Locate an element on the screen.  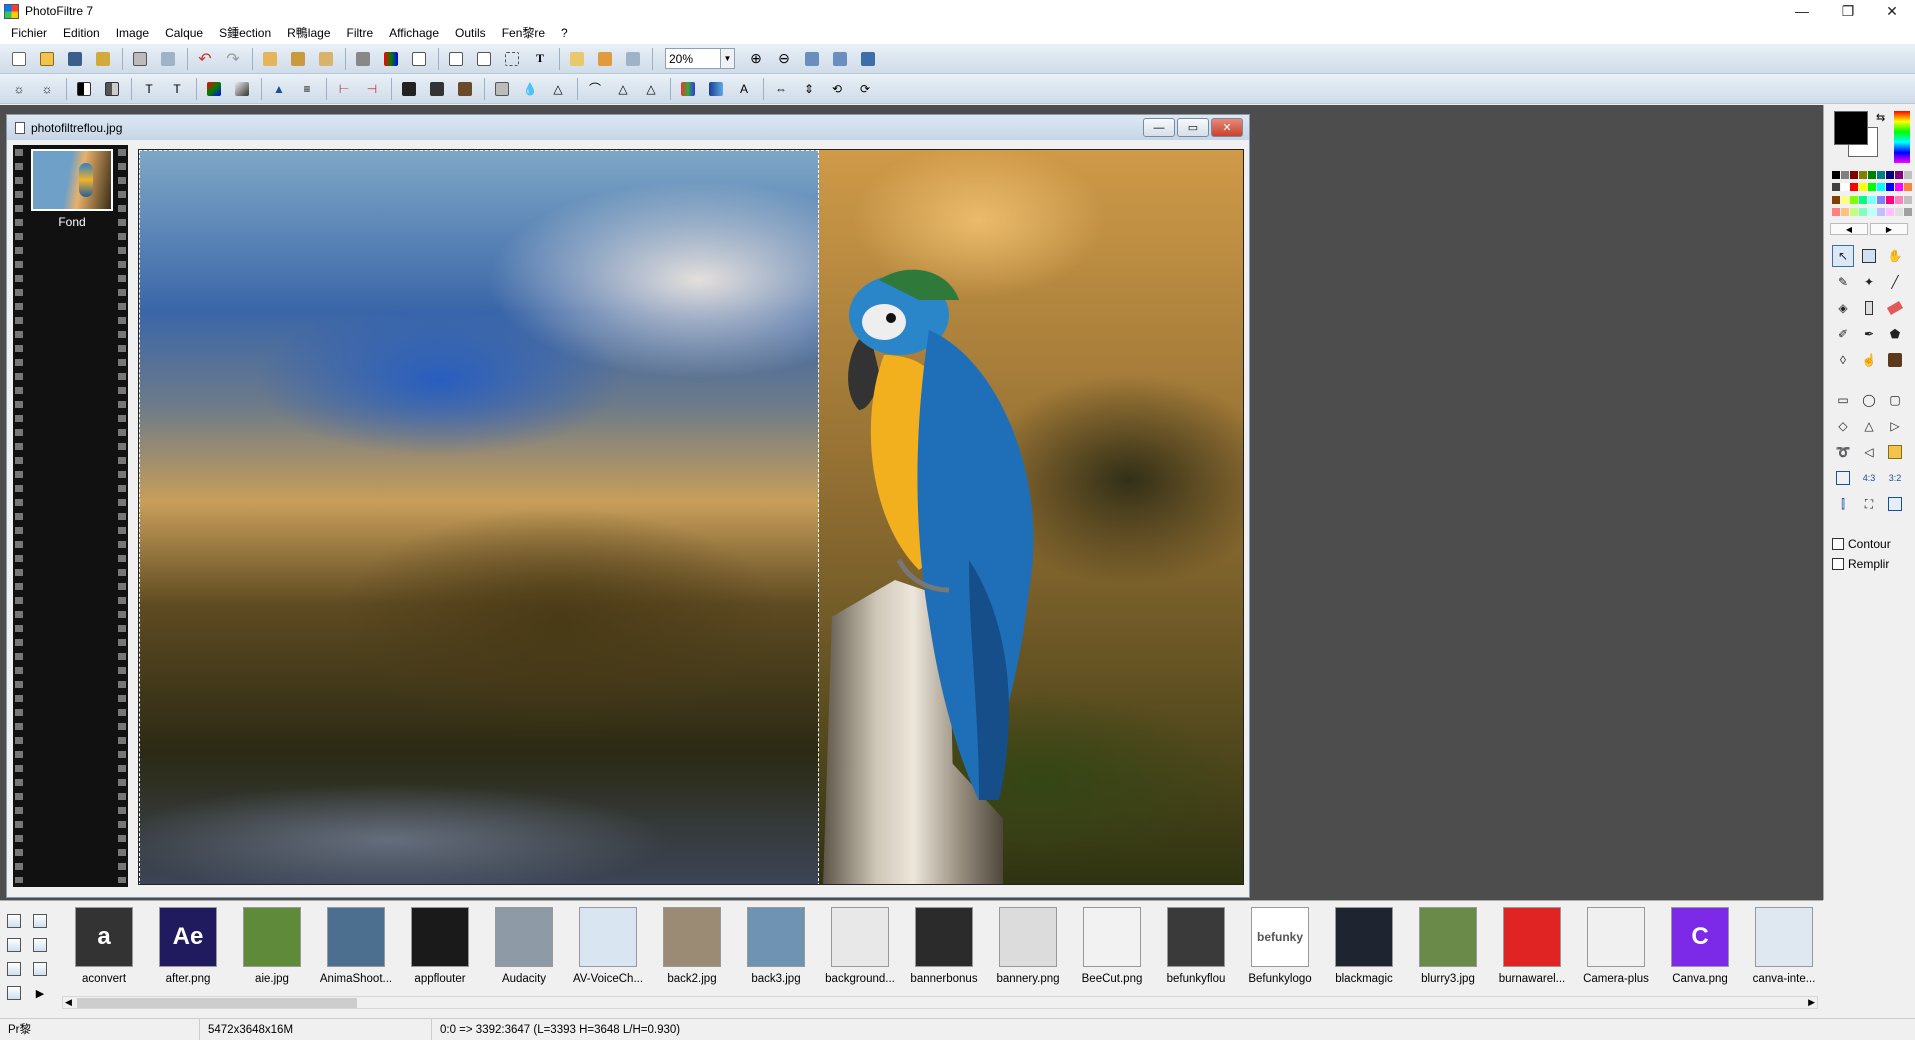
triangle-shape-icon: △ is located at coordinates (1869, 426).